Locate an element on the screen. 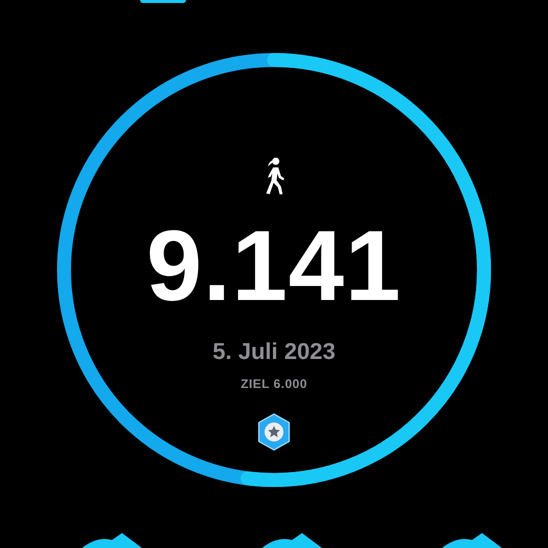 This screenshot has width=548, height=548. step-count: 9.141 is located at coordinates (274, 266).